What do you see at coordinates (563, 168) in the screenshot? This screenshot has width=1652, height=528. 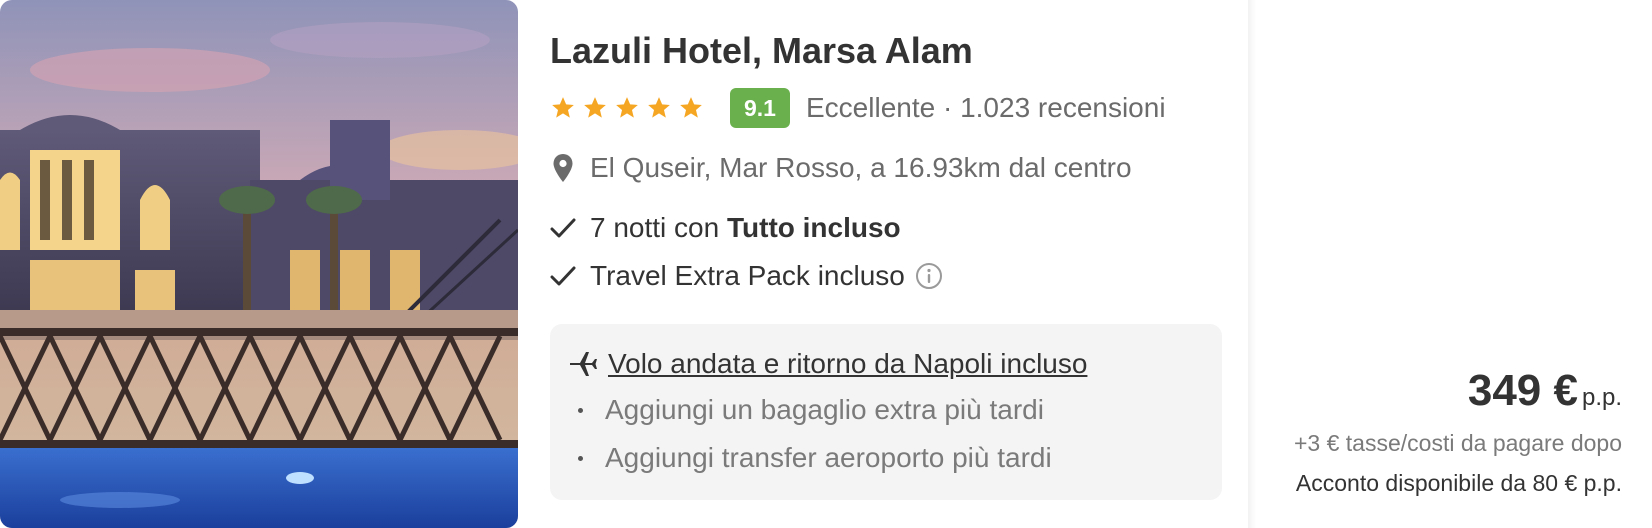 I see `map-pin-icon` at bounding box center [563, 168].